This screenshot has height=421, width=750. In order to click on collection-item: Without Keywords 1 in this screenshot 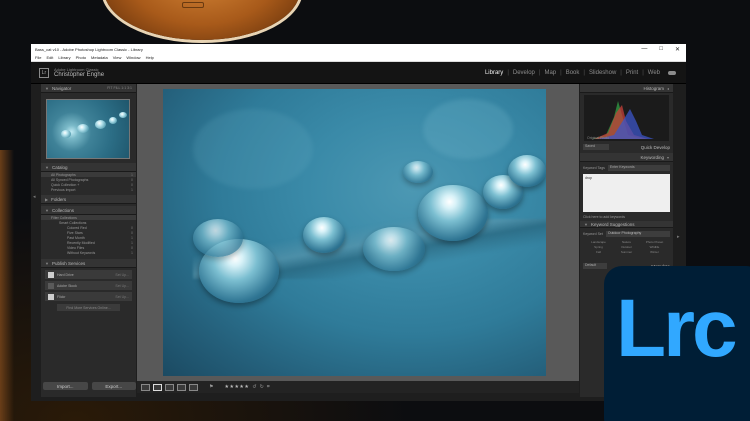, I will do `click(88, 252)`.